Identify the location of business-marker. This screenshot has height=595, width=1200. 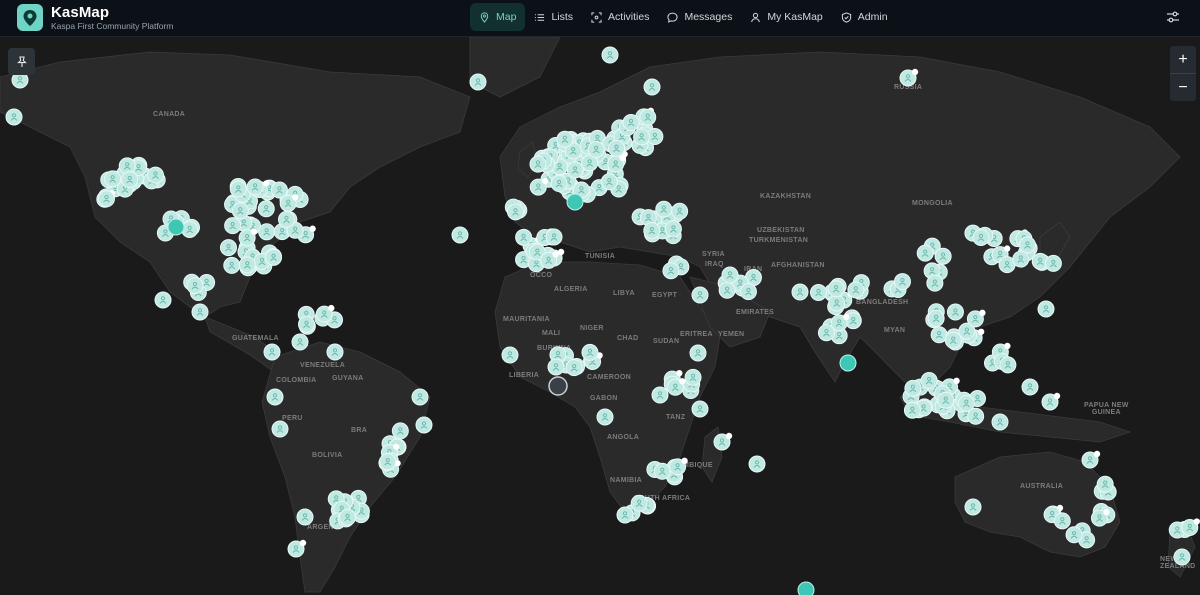
(558, 386).